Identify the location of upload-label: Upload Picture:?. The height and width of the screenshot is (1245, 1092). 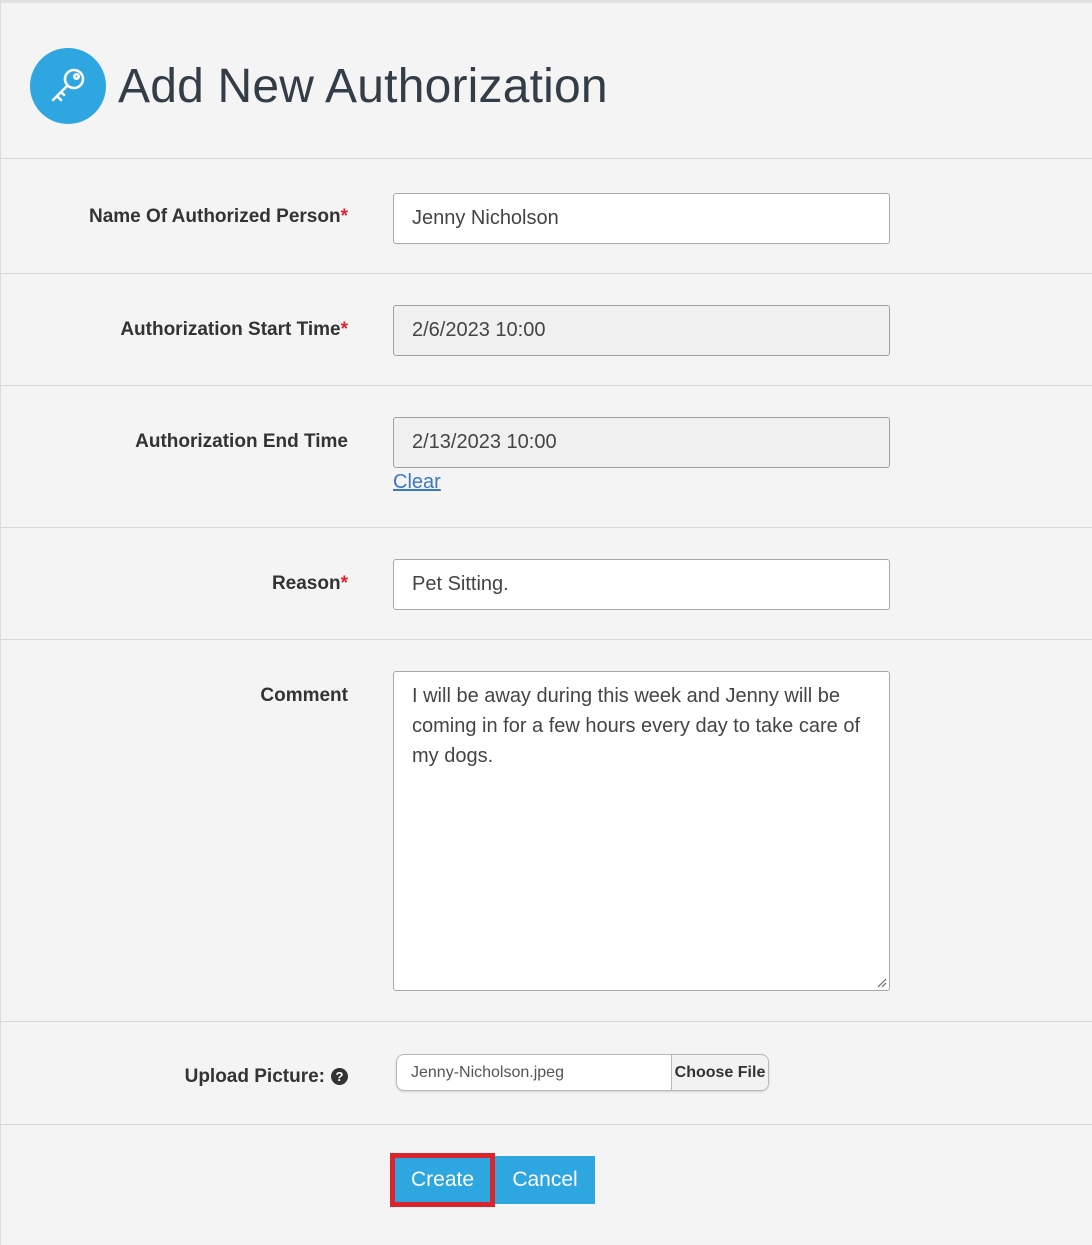
(266, 1077).